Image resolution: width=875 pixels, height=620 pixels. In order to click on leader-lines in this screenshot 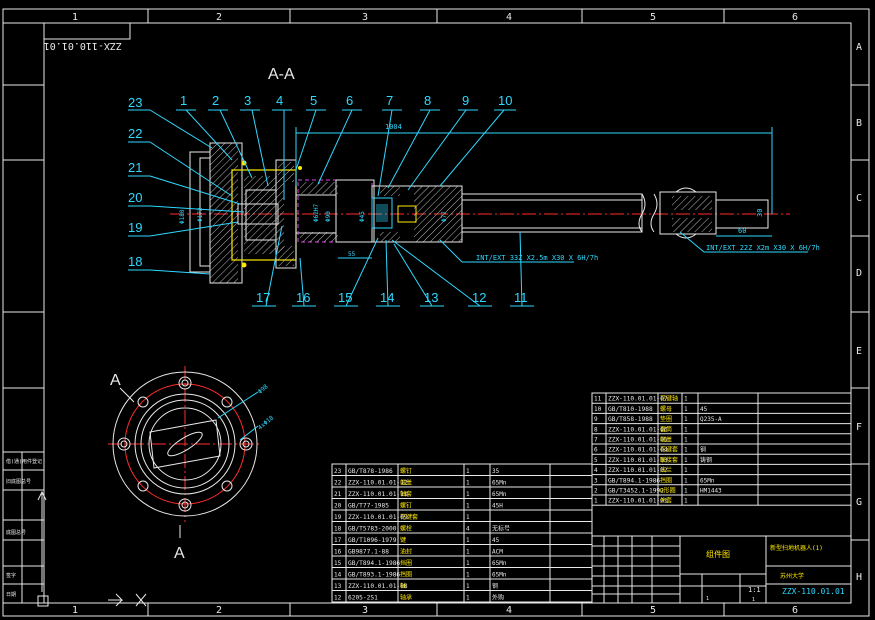, I will do `click(331, 208)`.